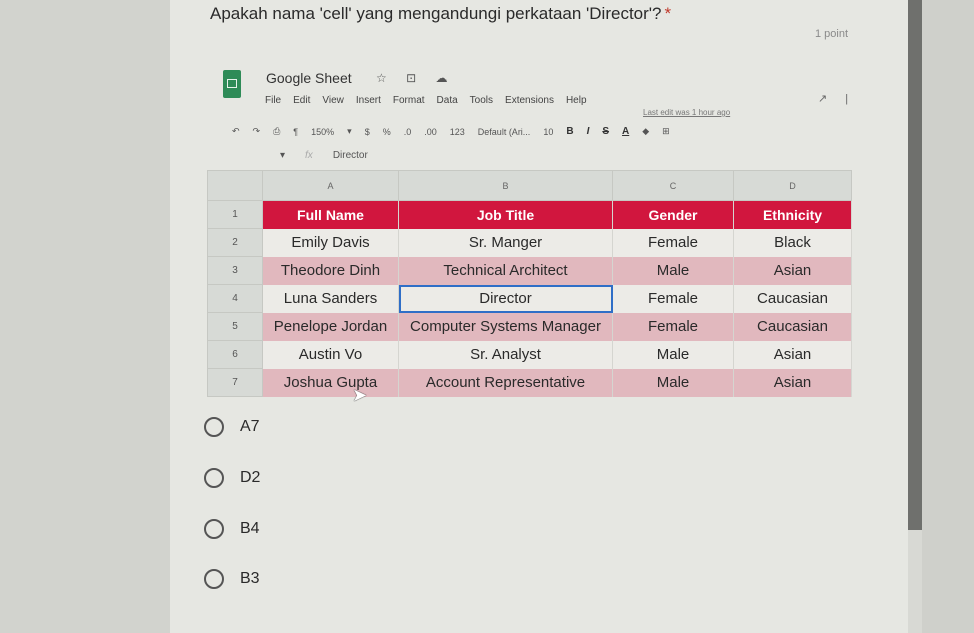 This screenshot has height=633, width=974. What do you see at coordinates (232, 579) in the screenshot?
I see `option-b3: B3` at bounding box center [232, 579].